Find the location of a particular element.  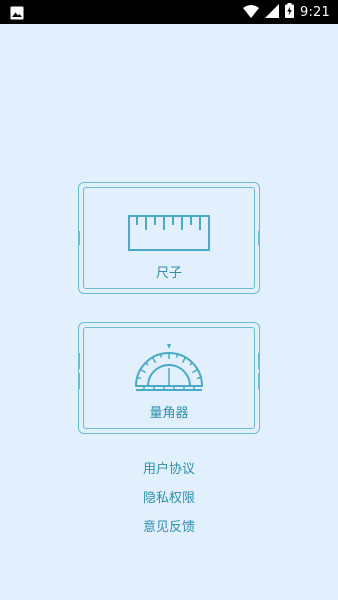

status-time: 9:21 is located at coordinates (315, 12).